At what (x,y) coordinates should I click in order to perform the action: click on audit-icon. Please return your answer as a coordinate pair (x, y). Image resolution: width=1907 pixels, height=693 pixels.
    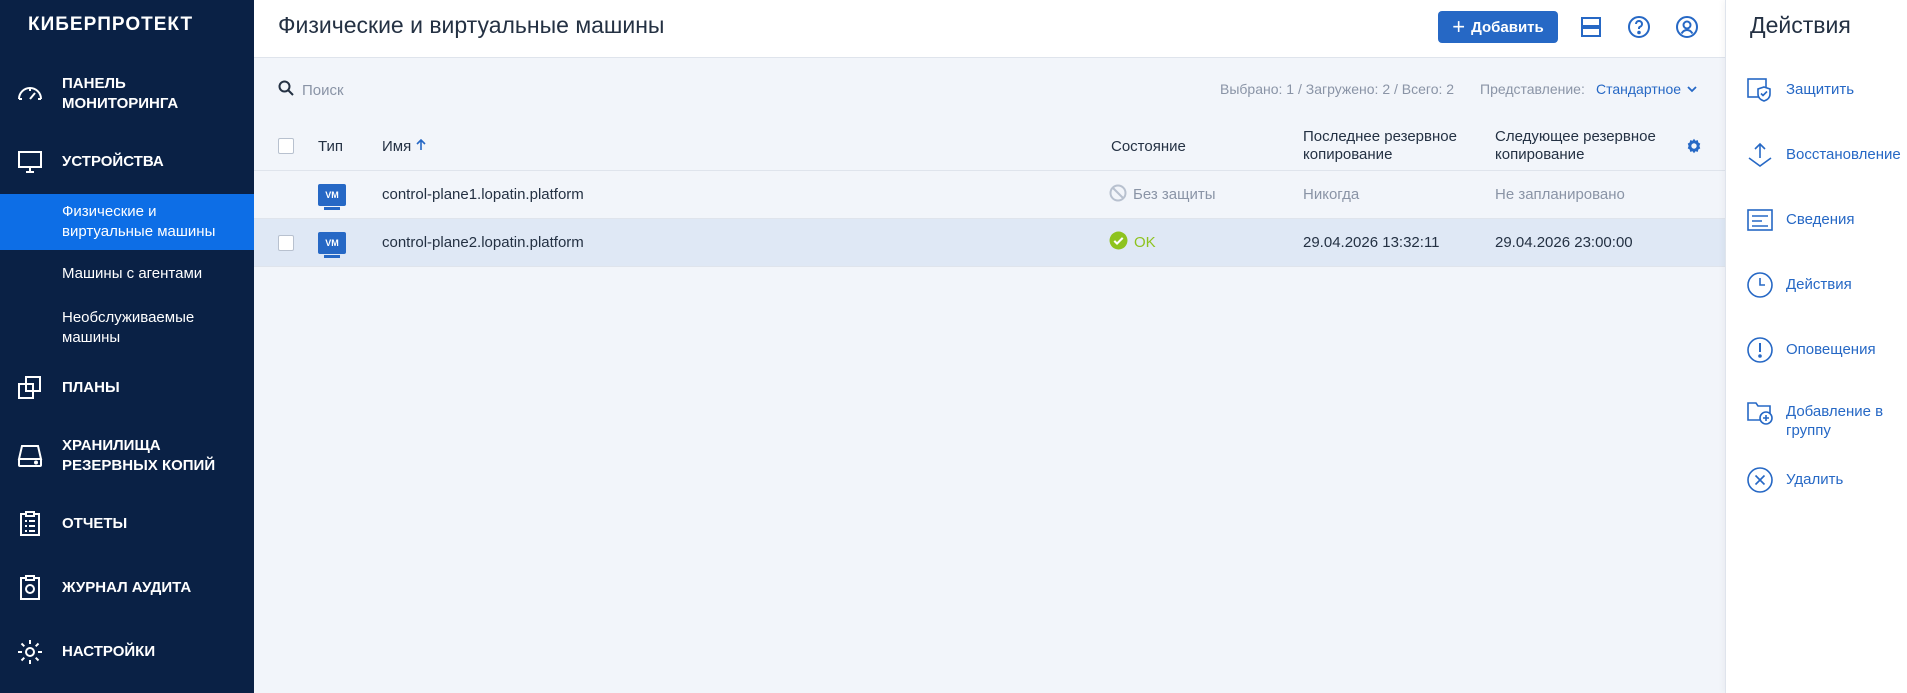
    Looking at the image, I should click on (30, 588).